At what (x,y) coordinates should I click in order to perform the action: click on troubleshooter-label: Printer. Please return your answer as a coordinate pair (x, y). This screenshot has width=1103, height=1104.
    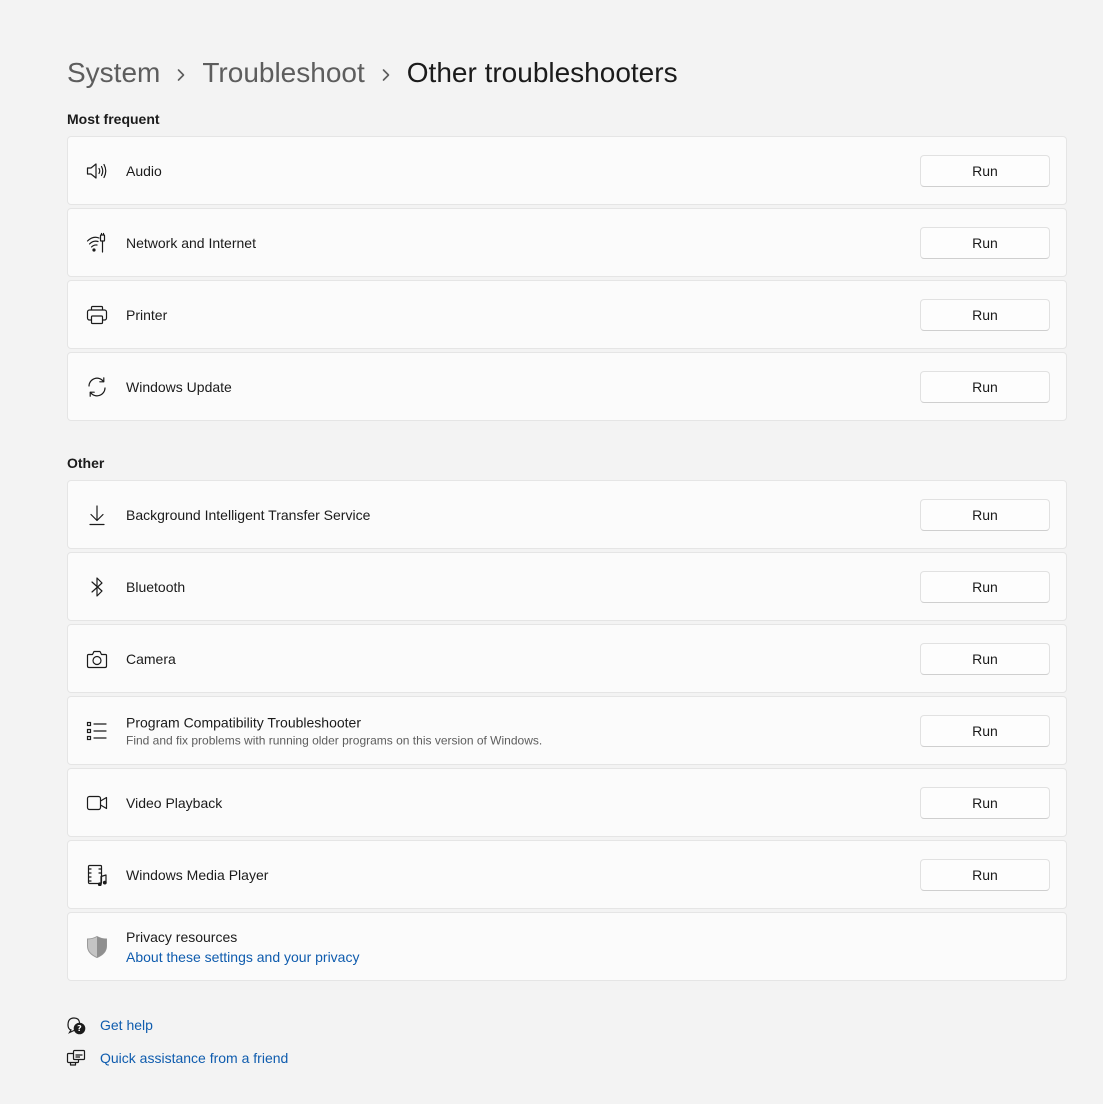
    Looking at the image, I should click on (147, 314).